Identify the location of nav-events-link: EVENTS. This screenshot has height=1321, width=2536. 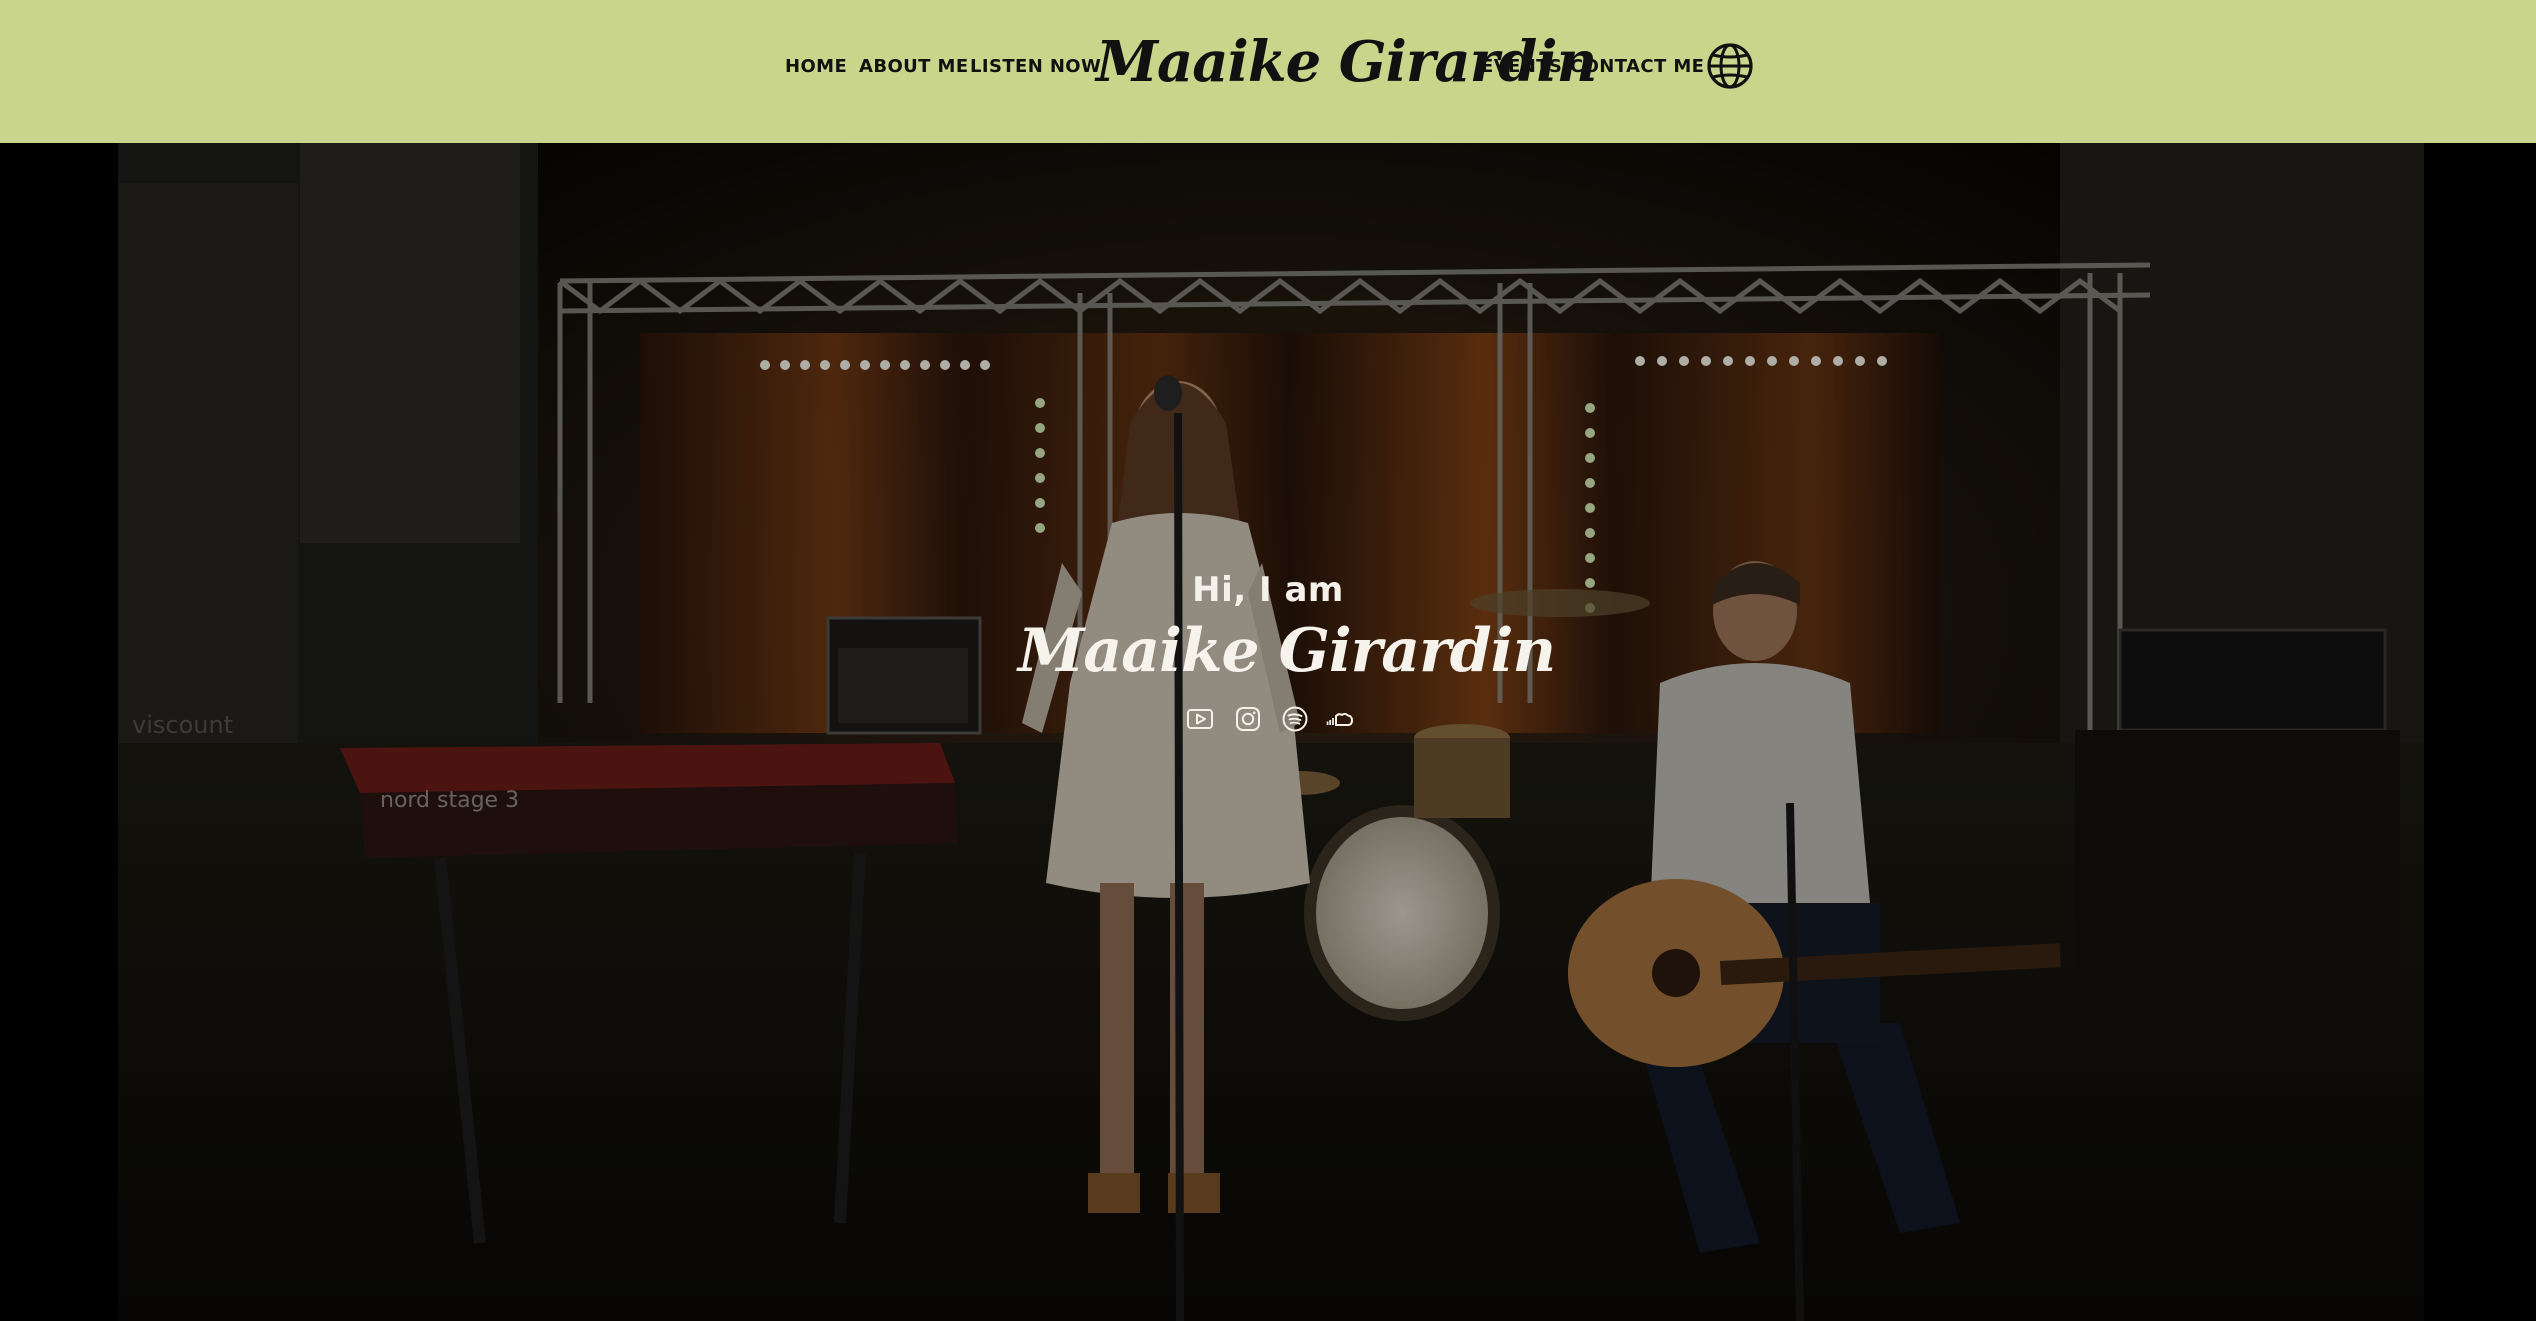
(1521, 67).